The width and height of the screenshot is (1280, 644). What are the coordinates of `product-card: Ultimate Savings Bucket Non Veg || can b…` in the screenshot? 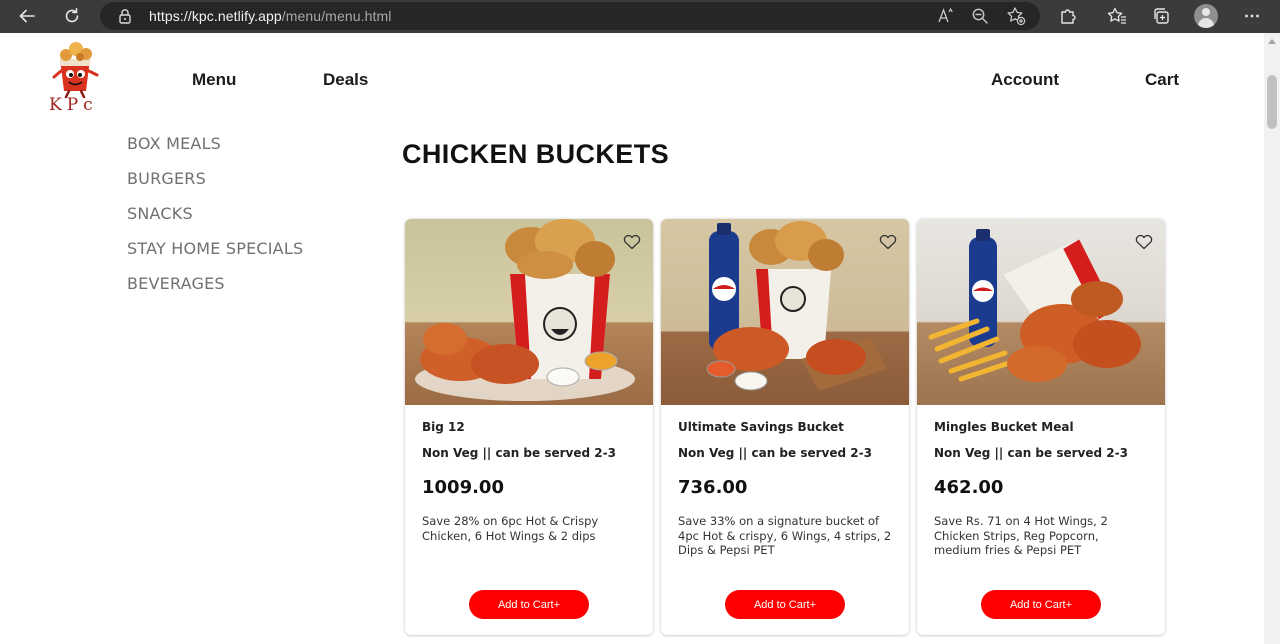 It's located at (785, 427).